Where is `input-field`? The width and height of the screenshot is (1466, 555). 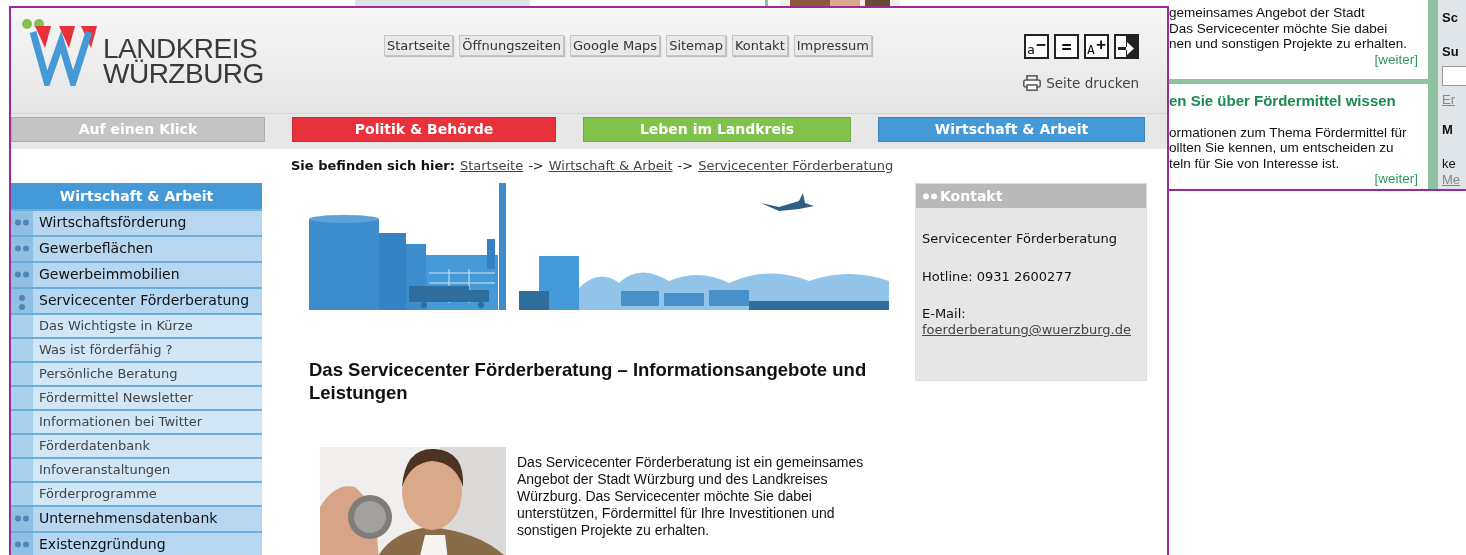 input-field is located at coordinates (1454, 76).